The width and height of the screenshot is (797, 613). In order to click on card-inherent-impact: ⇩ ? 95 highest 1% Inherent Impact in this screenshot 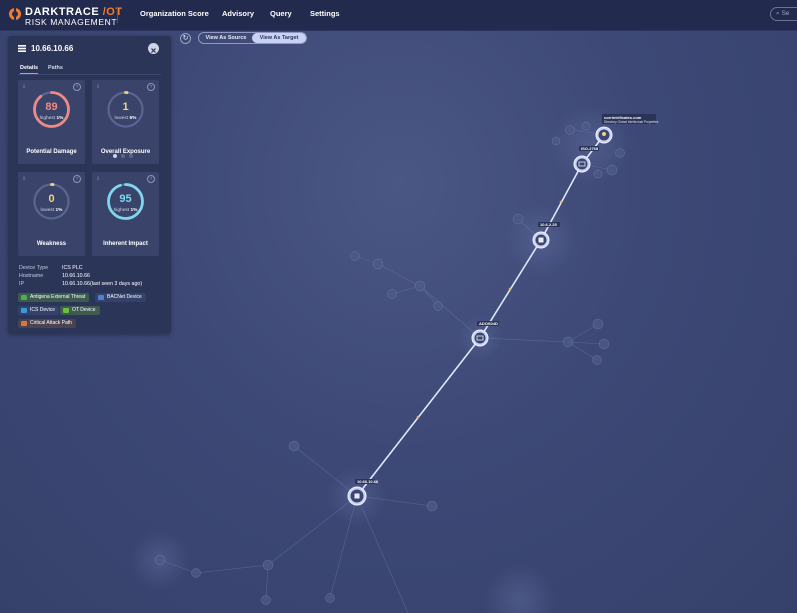, I will do `click(125, 214)`.